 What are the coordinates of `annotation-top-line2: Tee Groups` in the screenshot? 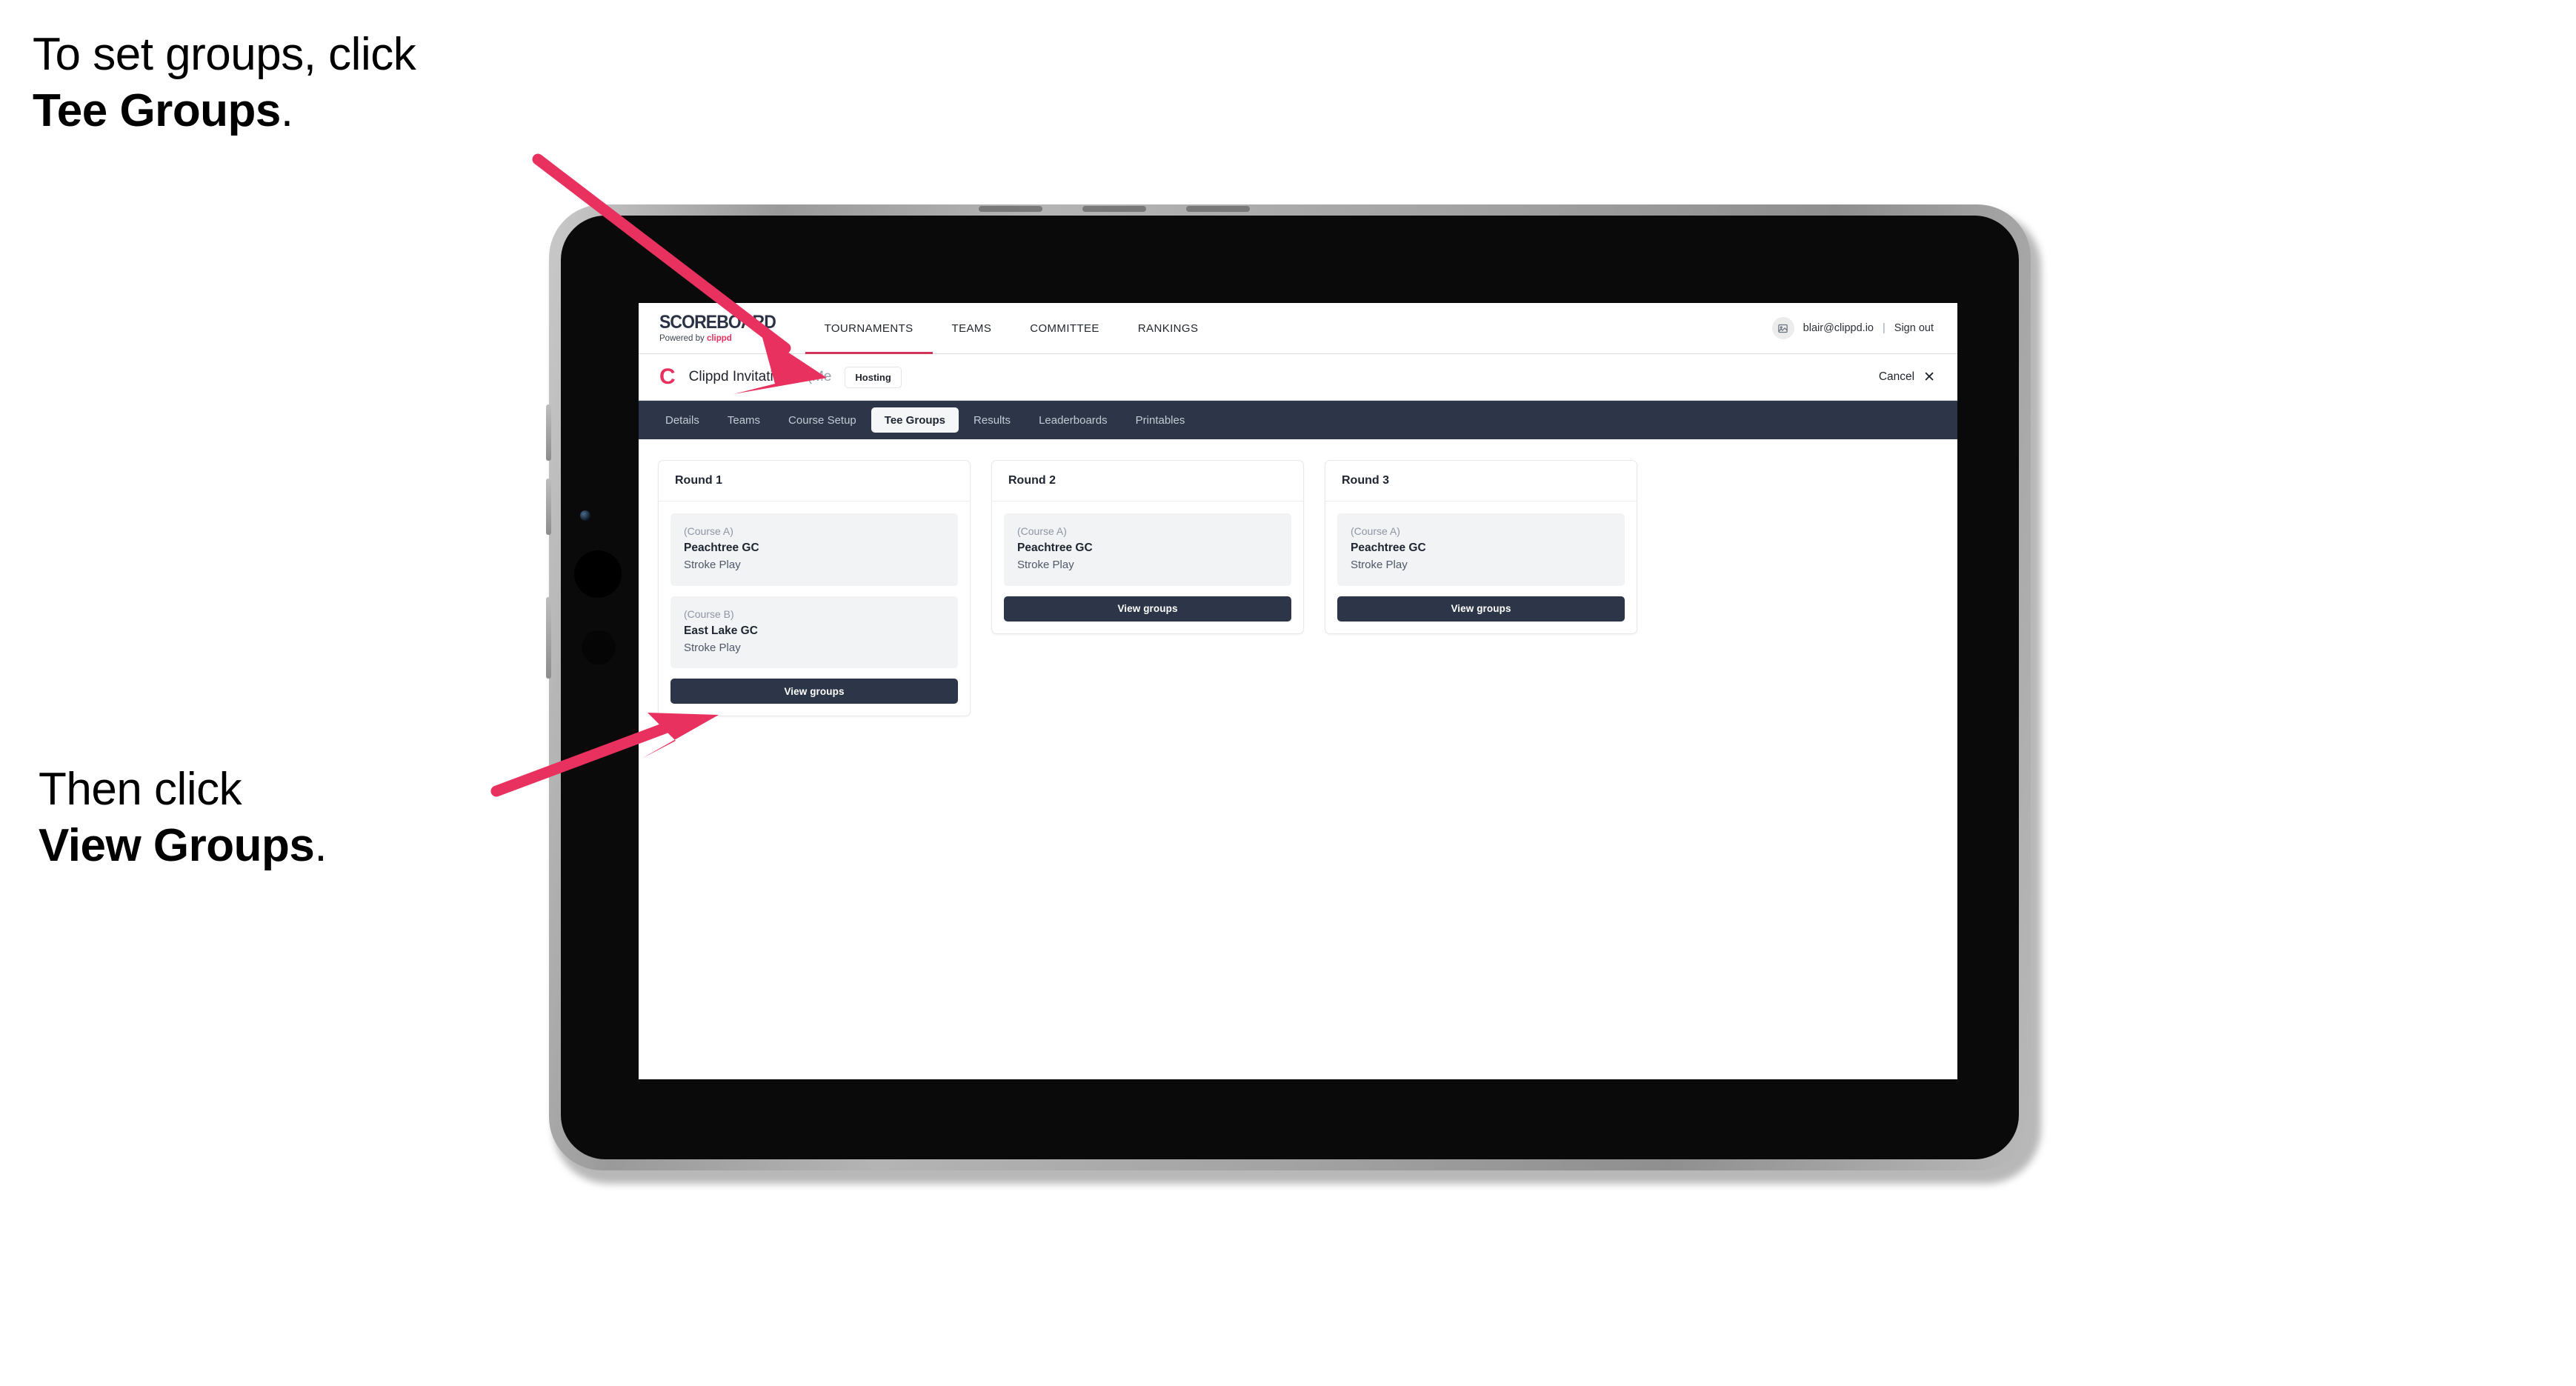 It's located at (157, 110).